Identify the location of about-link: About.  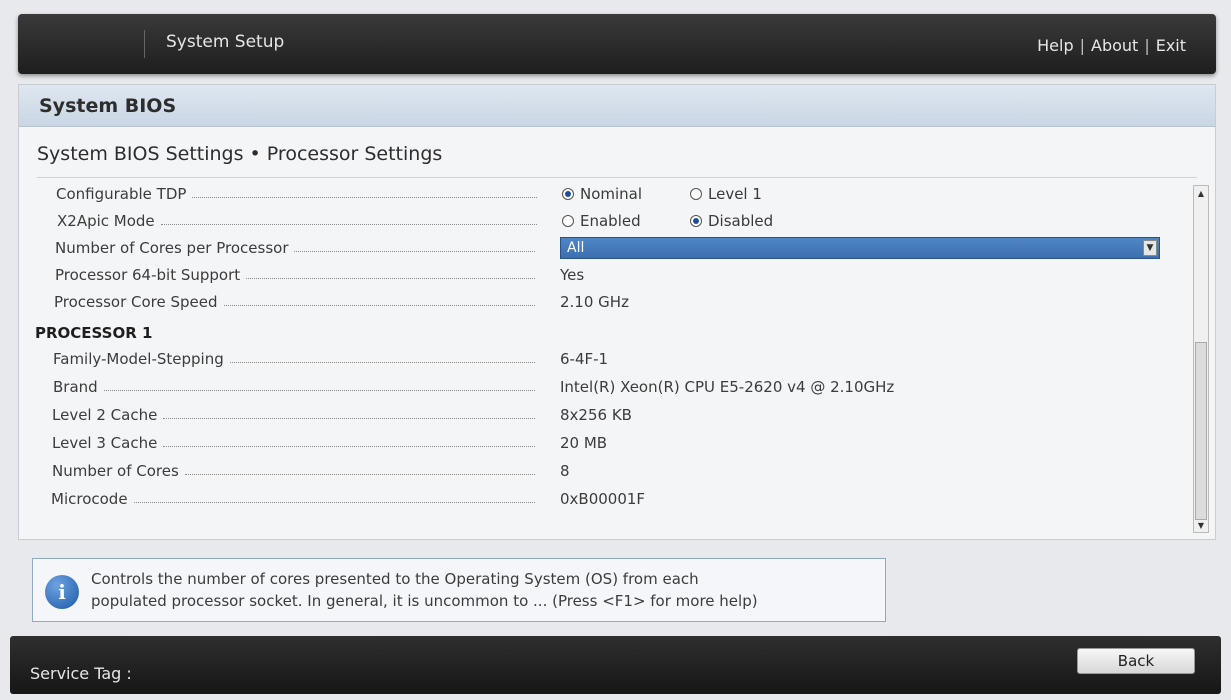
(1114, 45).